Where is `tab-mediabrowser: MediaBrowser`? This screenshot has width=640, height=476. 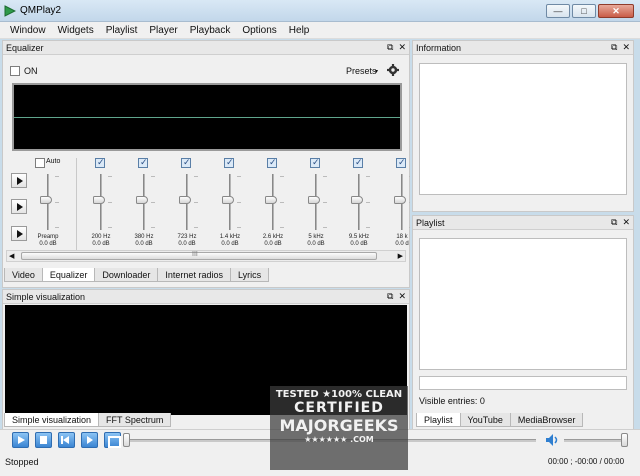
tab-mediabrowser: MediaBrowser is located at coordinates (546, 420).